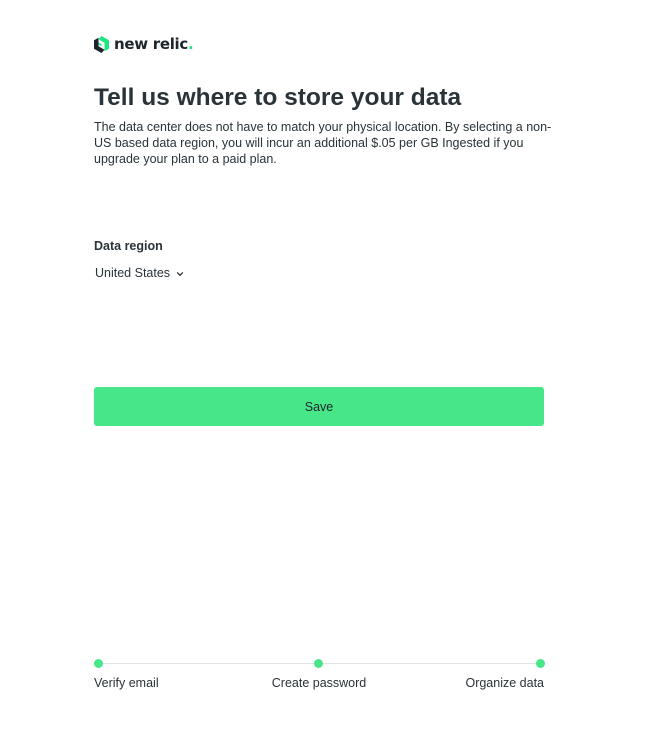  Describe the element at coordinates (278, 97) in the screenshot. I see `page-title: Tell us where to store your data` at that location.